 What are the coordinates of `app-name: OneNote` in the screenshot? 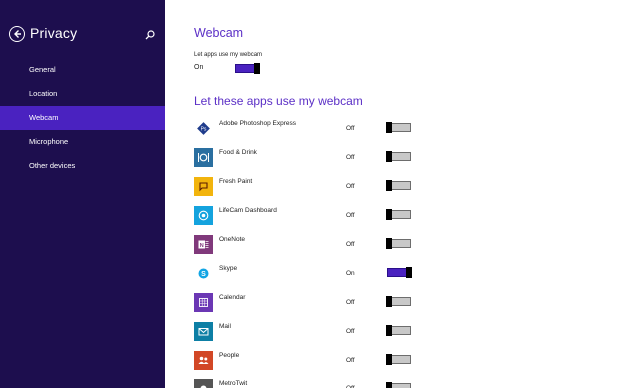 It's located at (232, 239).